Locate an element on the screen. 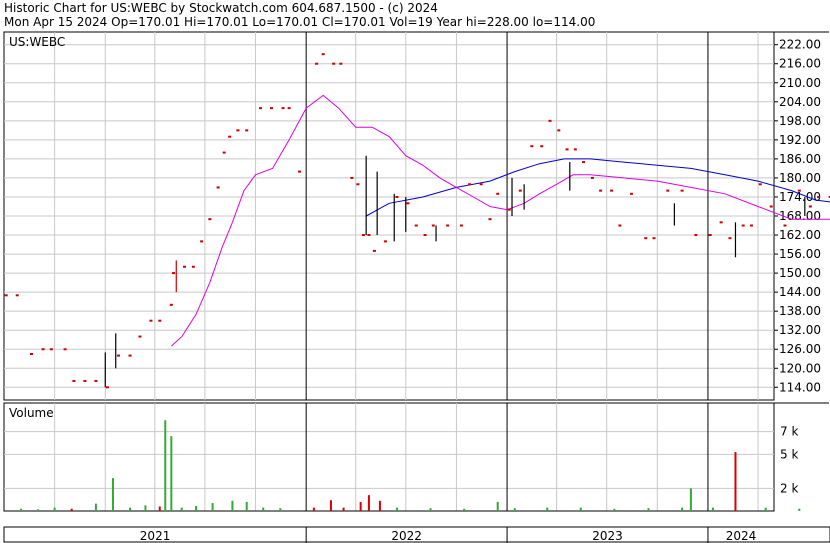 This screenshot has height=543, width=830. year-axis: 2021 2022 2023 2024 is located at coordinates (416, 534).